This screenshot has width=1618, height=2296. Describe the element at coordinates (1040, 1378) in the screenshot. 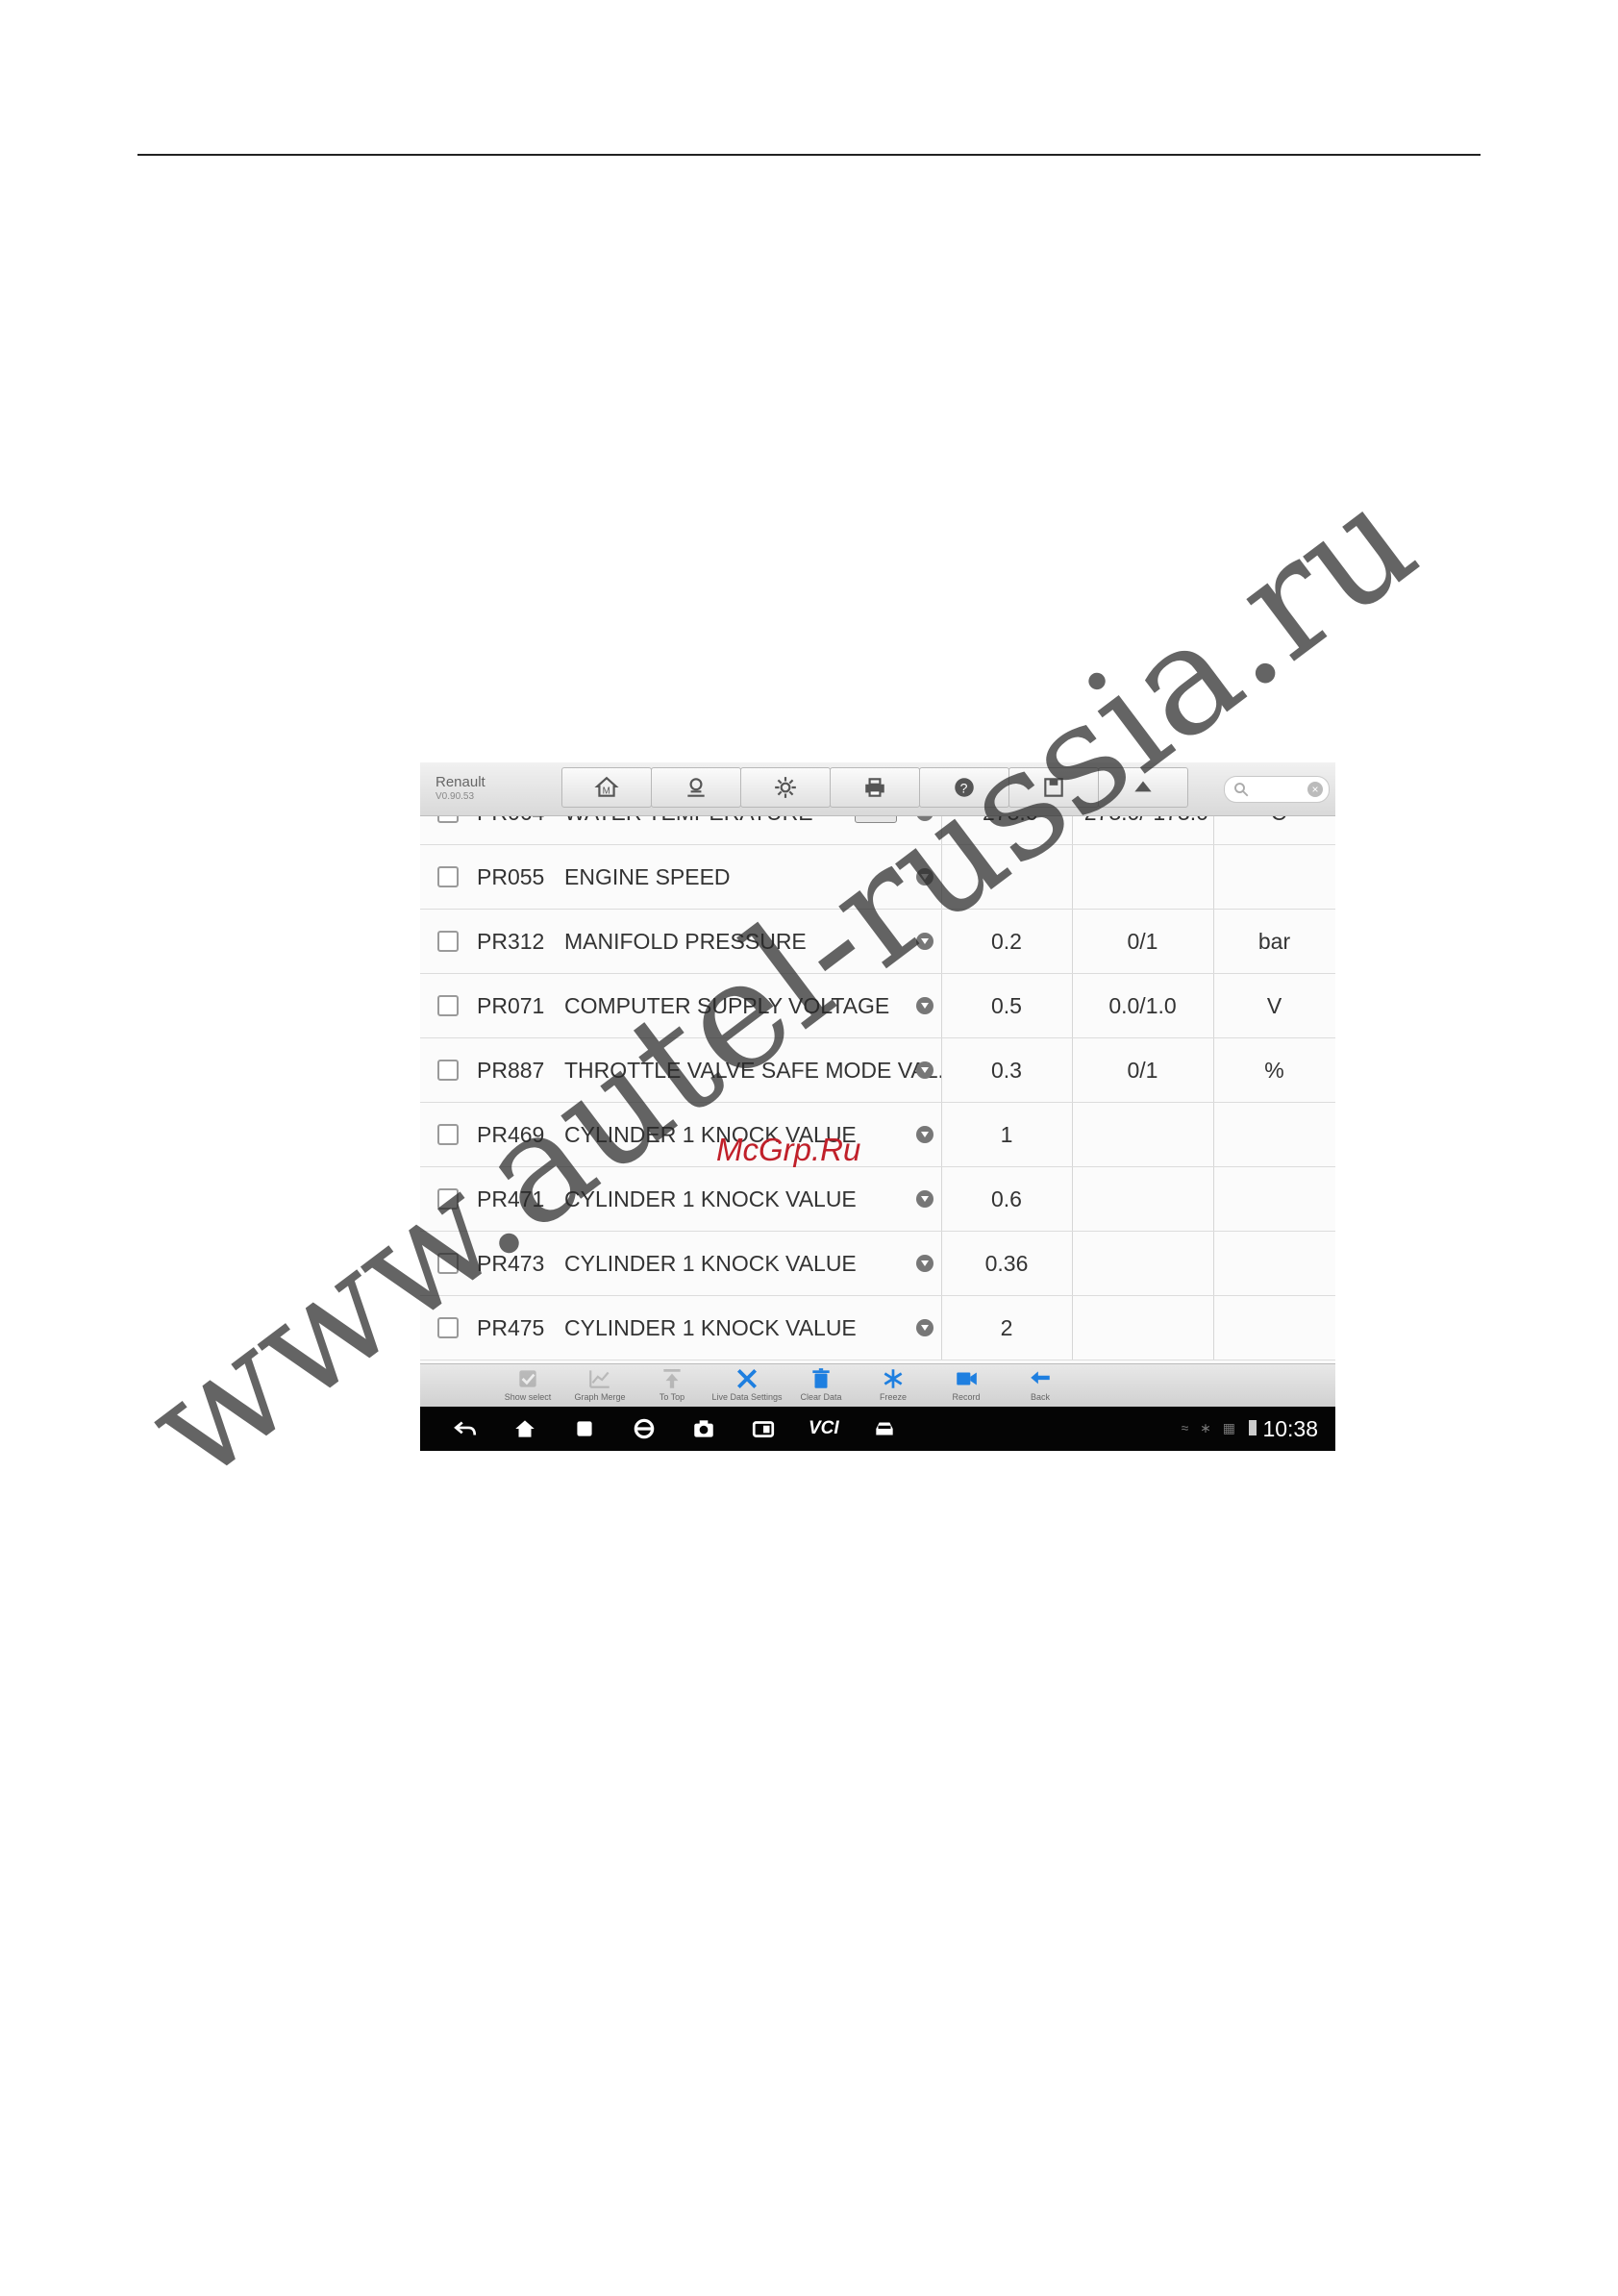

I see `back-arrow-icon` at that location.